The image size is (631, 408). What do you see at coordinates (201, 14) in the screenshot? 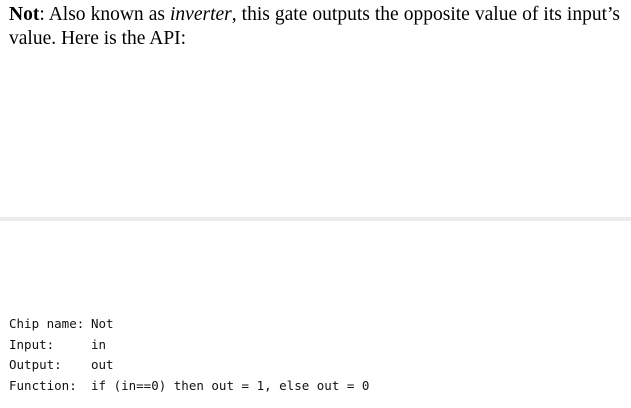
I see `gate-alias: inverter` at bounding box center [201, 14].